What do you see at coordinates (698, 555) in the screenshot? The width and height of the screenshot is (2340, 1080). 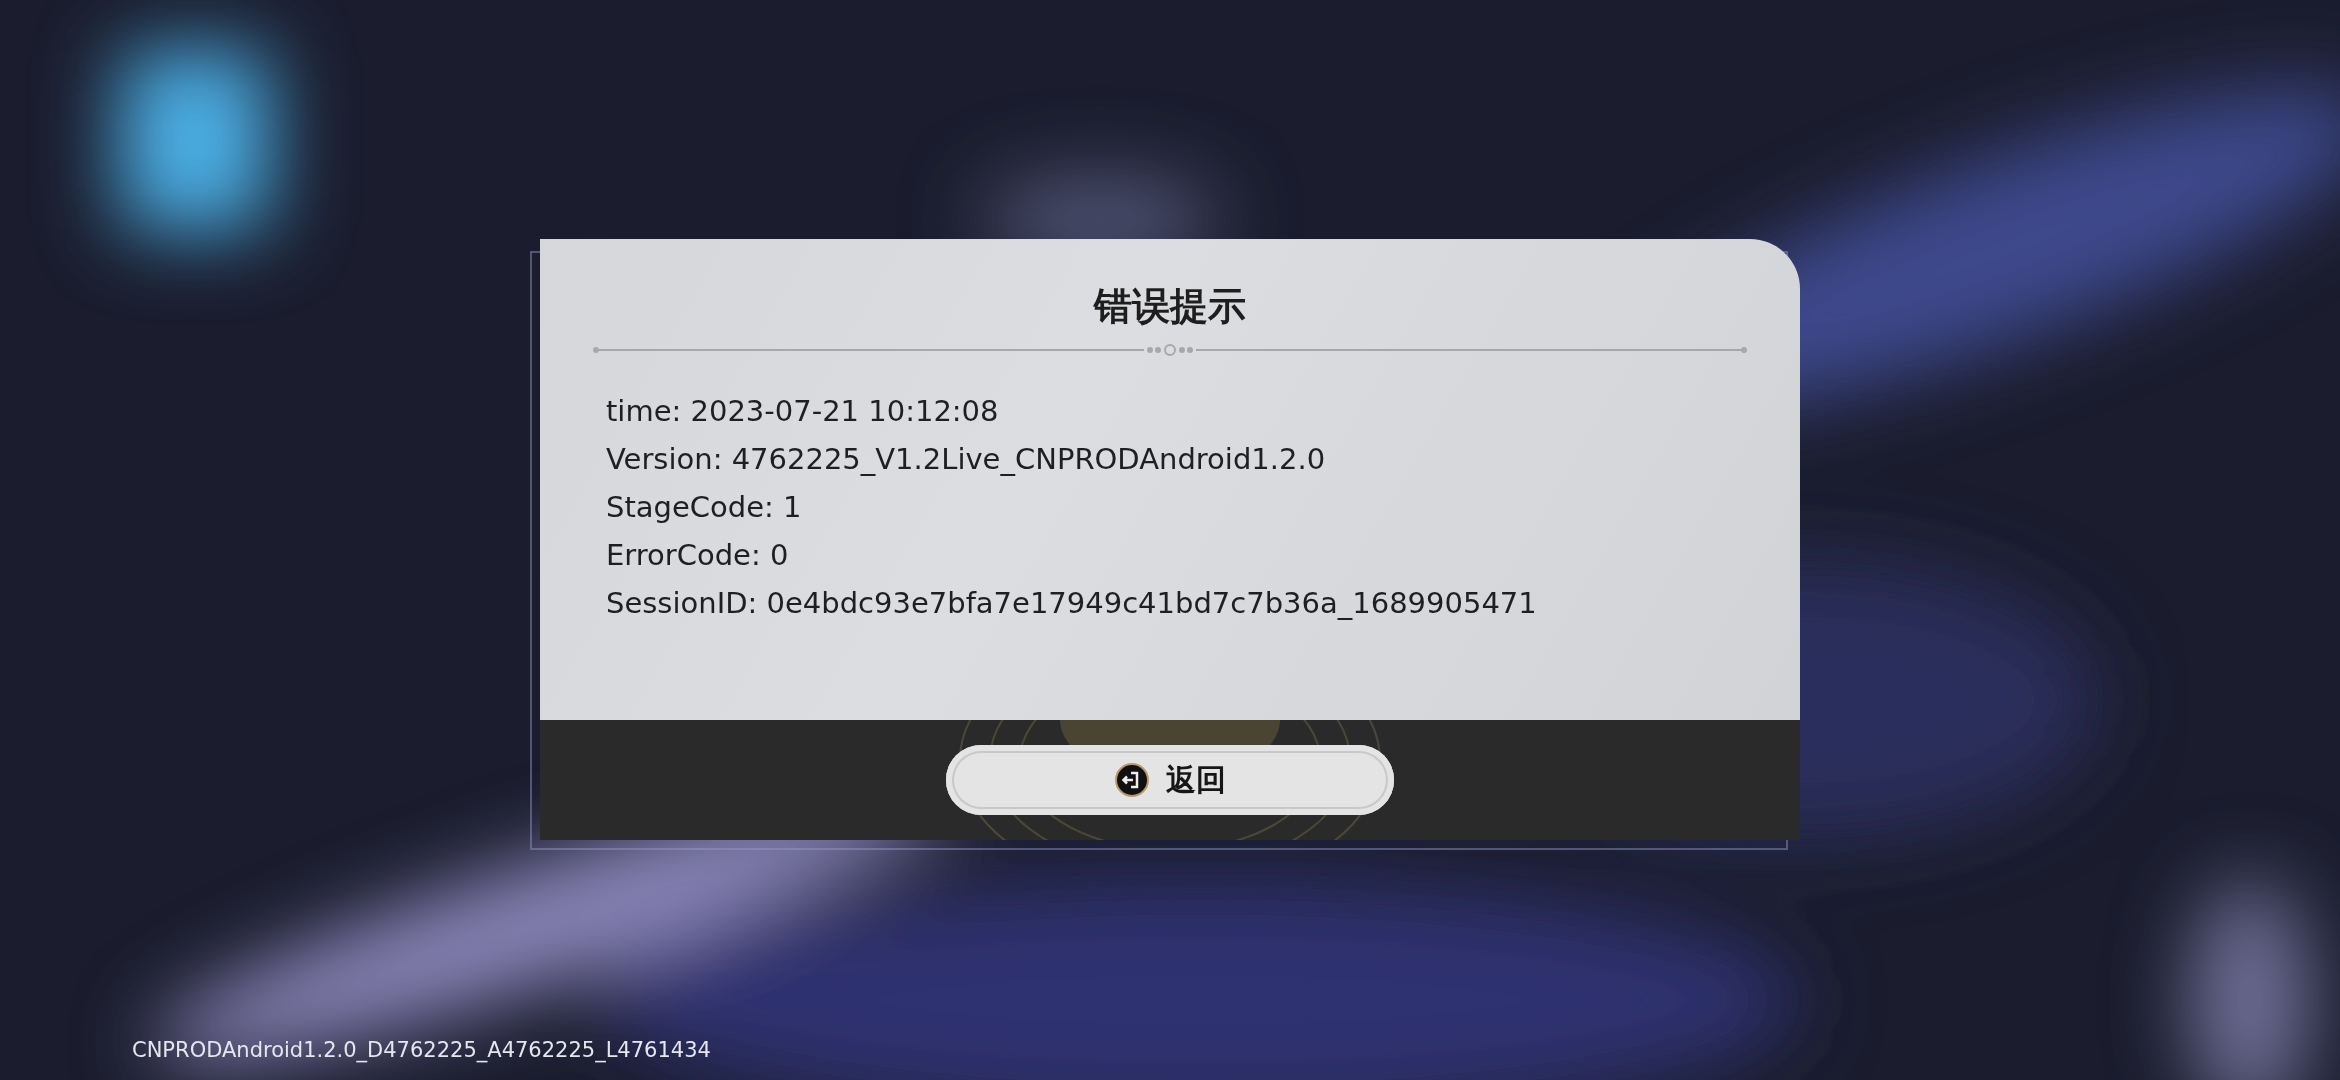 I see `error-detail-line: ErrorCode: 0` at bounding box center [698, 555].